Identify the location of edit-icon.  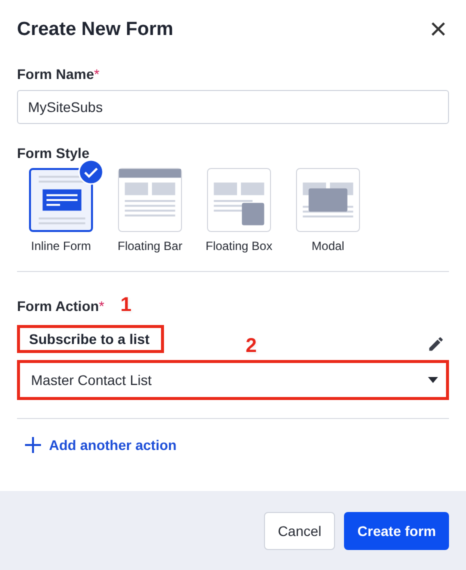
(436, 344).